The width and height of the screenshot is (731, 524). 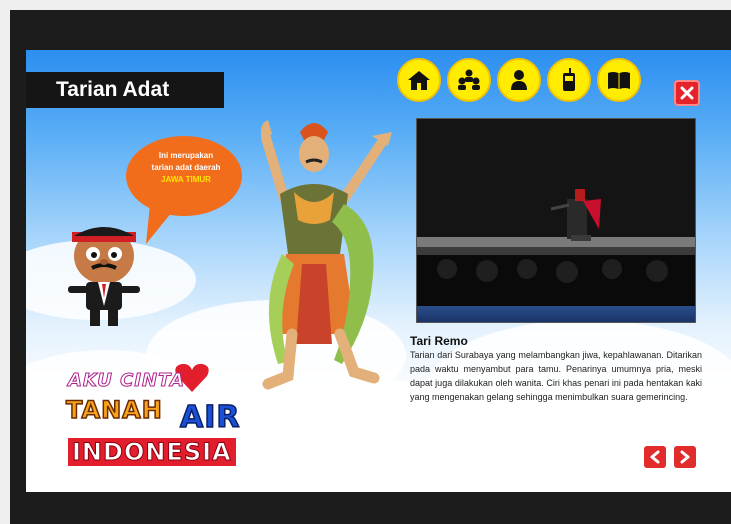 I want to click on page-title: Tarian Adat, so click(x=125, y=90).